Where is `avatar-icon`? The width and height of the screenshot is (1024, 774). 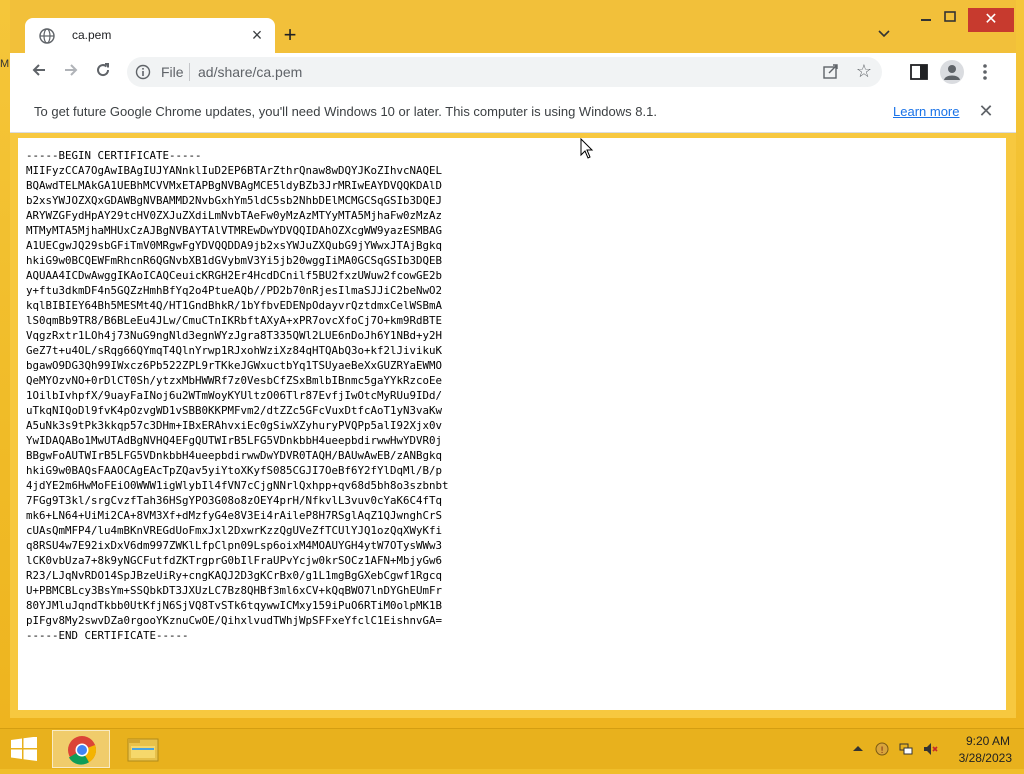 avatar-icon is located at coordinates (952, 72).